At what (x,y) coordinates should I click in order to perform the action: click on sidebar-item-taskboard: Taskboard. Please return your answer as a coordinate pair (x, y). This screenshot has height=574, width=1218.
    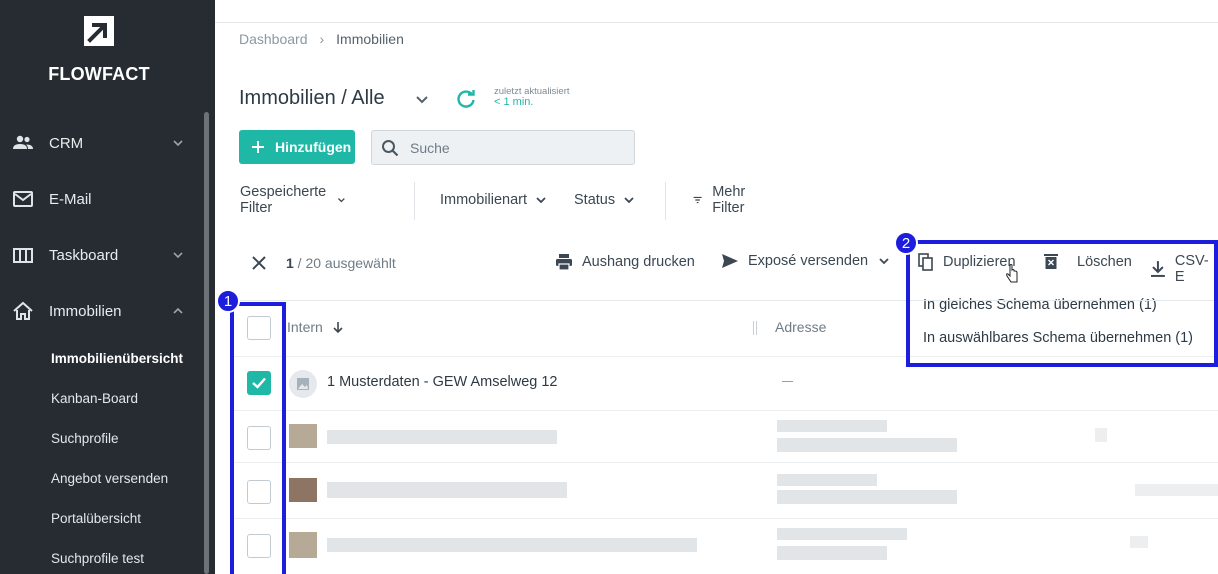
    Looking at the image, I should click on (100, 255).